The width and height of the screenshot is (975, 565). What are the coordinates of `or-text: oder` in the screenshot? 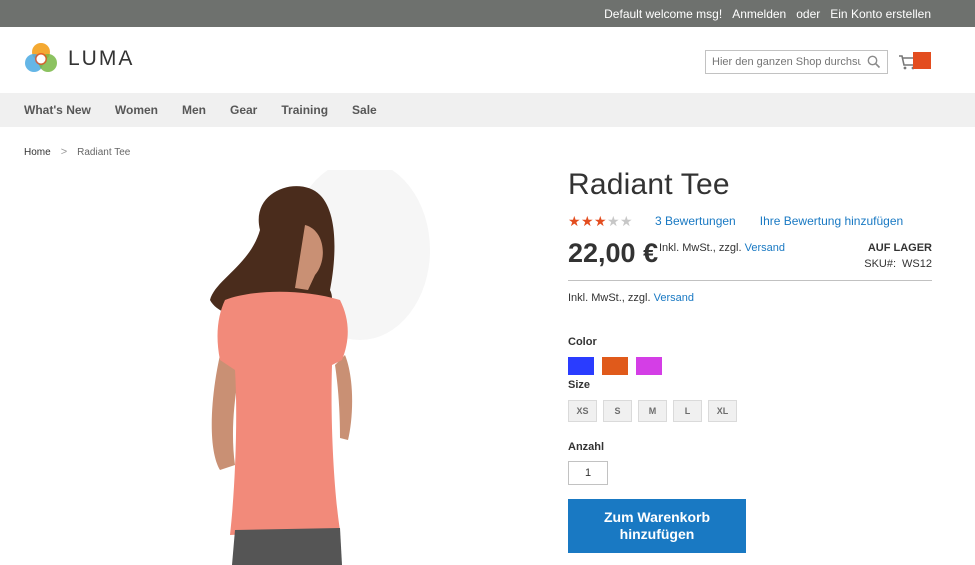 It's located at (808, 13).